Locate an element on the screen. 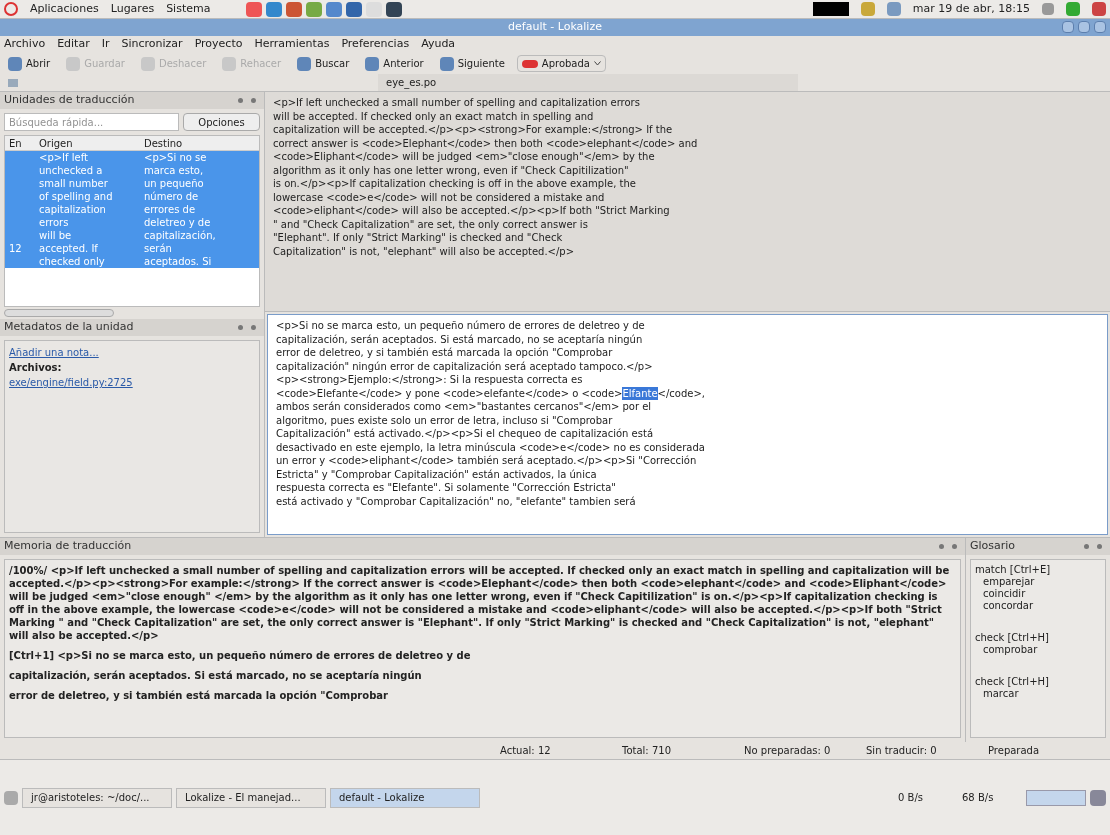  menu-item: Herramientas is located at coordinates (292, 44).